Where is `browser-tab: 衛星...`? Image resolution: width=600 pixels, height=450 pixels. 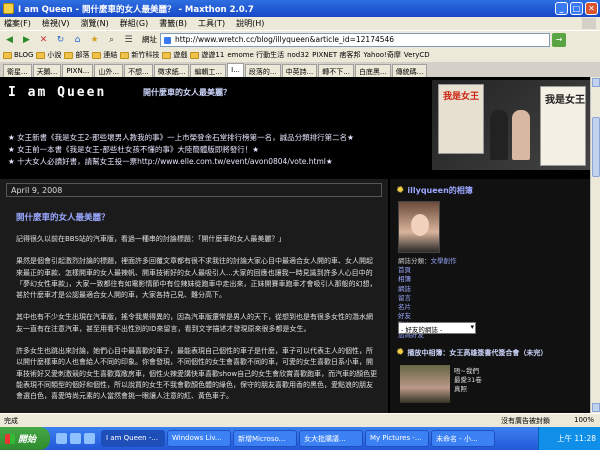
browser-tab: 衛星... is located at coordinates (17, 70).